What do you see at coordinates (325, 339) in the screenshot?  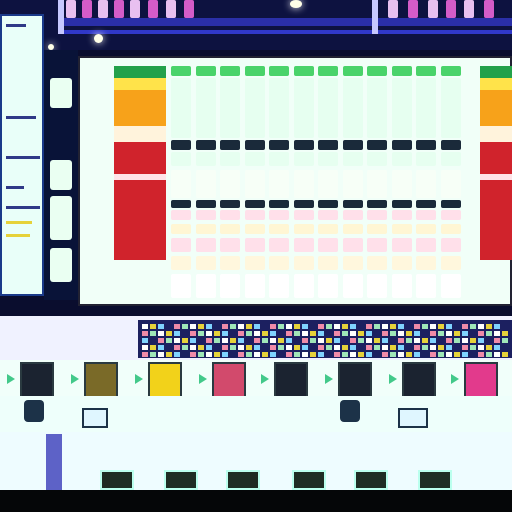 I see `step-sequencer` at bounding box center [325, 339].